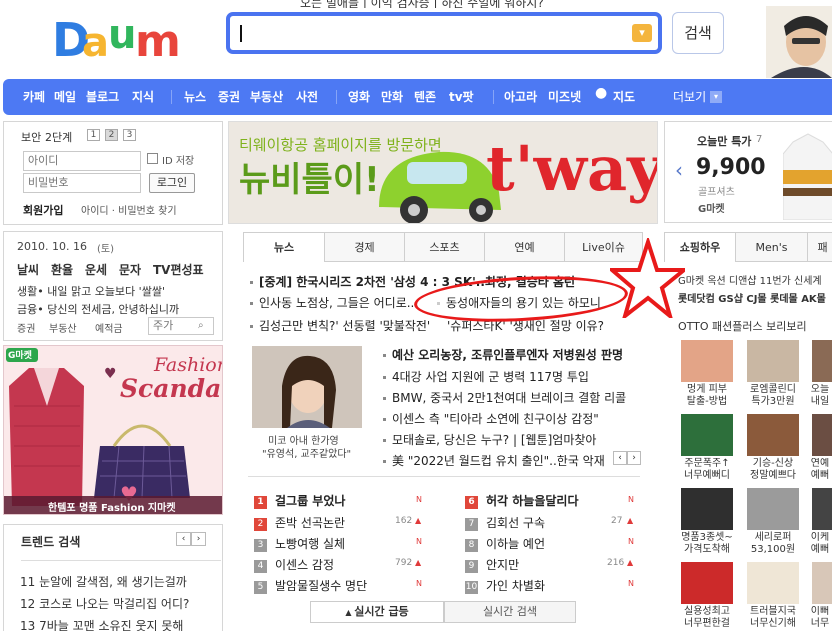 This screenshot has height=631, width=832. Describe the element at coordinates (509, 398) in the screenshot. I see `news-item-text: BMW, 중국서 2만1천여대 브레이크 결함 리콜` at that location.